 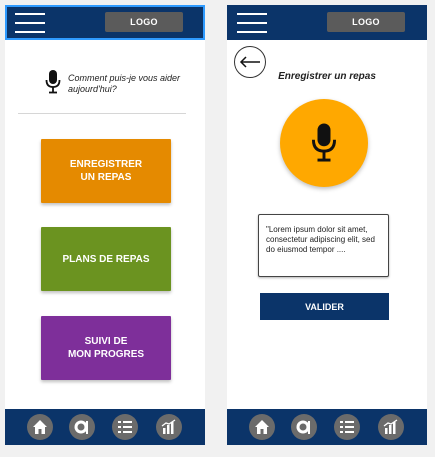 What do you see at coordinates (102, 113) in the screenshot?
I see `divider` at bounding box center [102, 113].